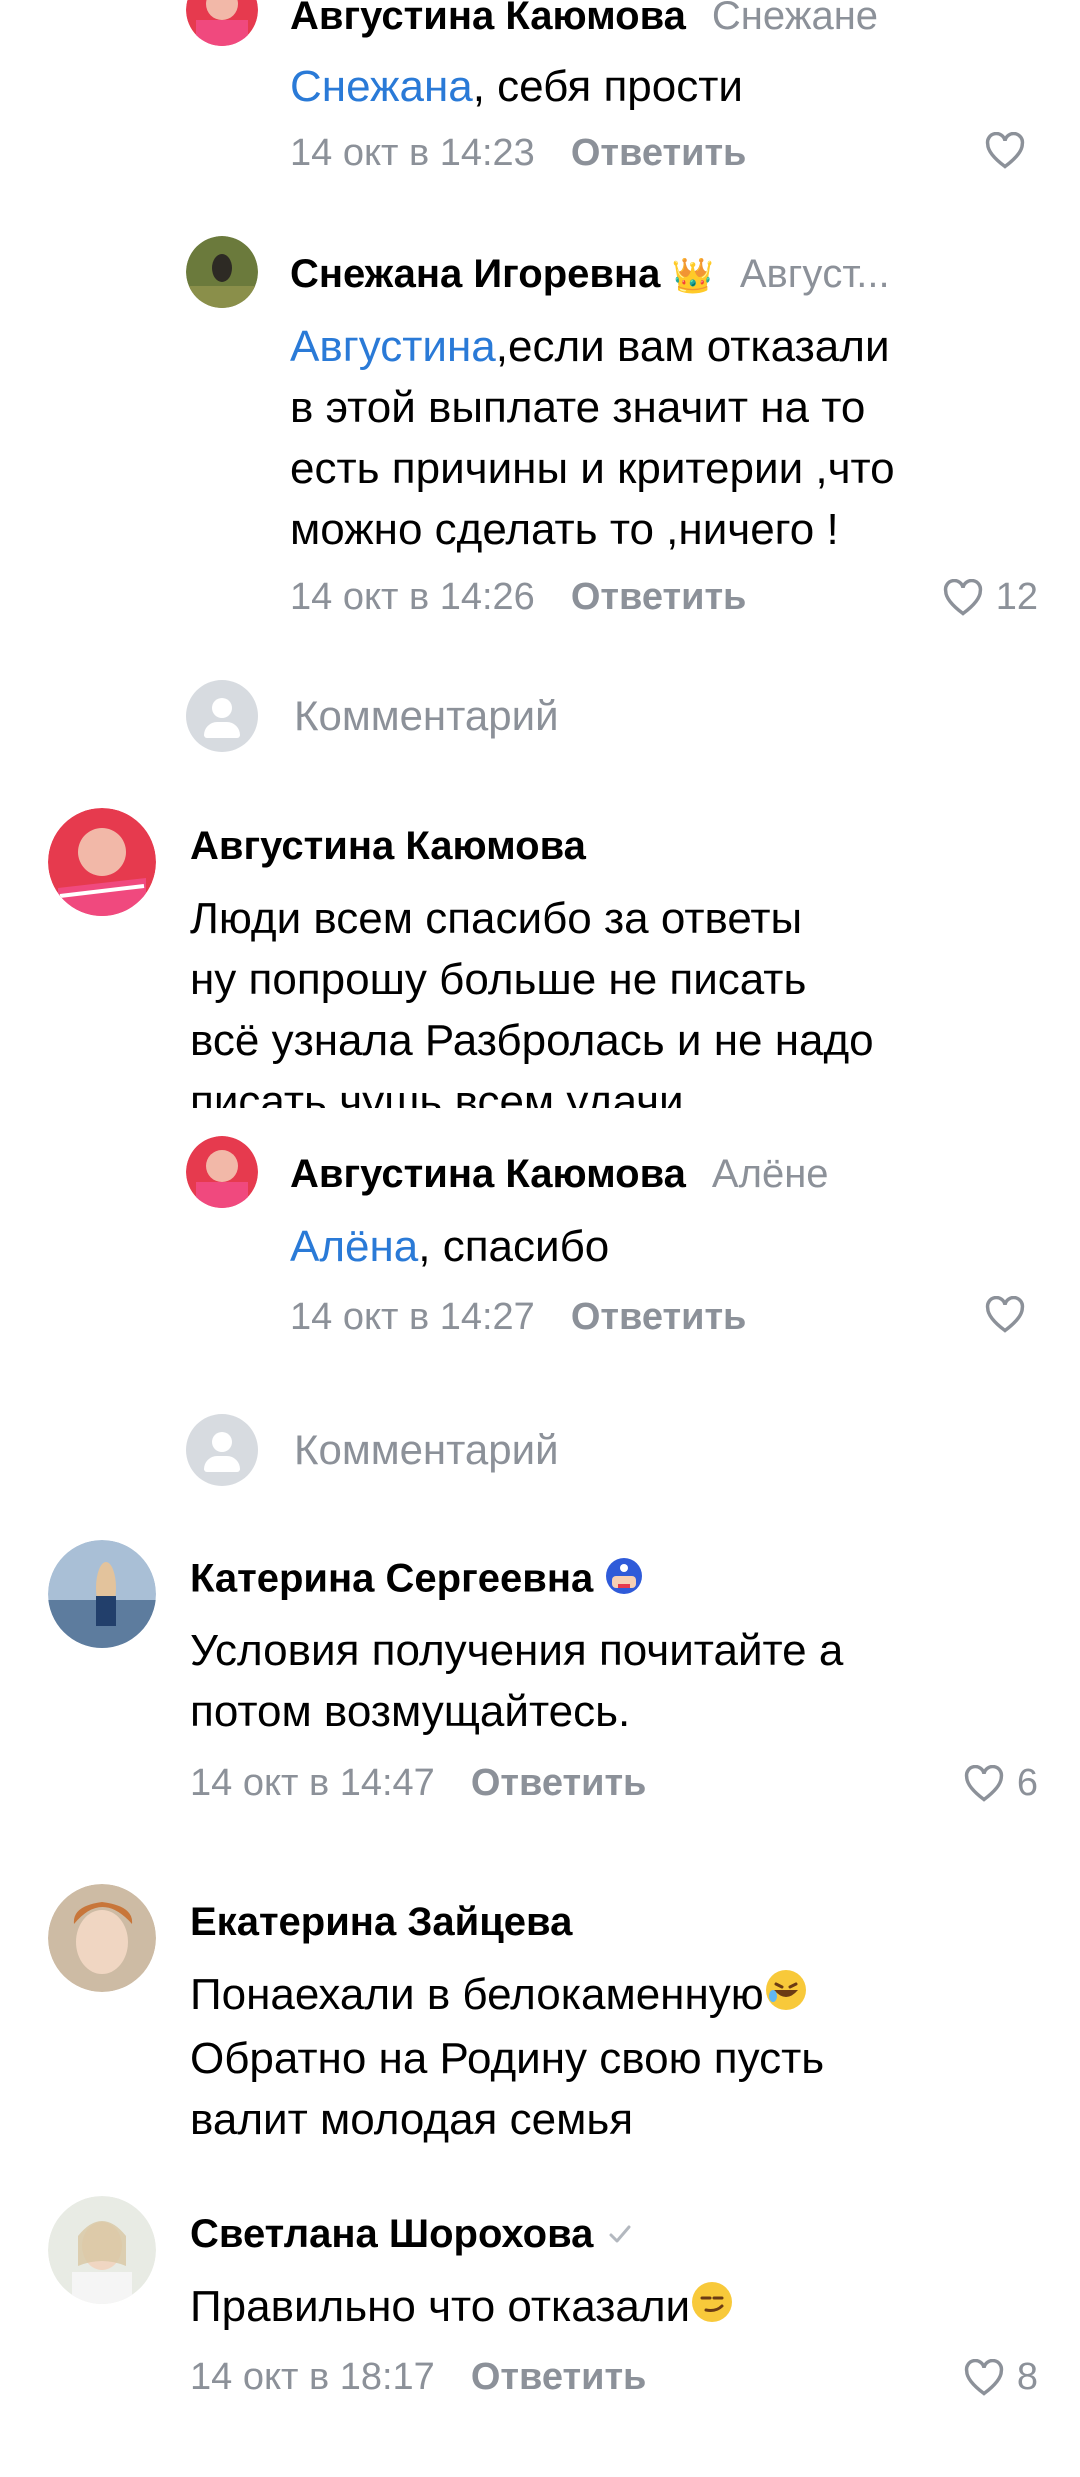 The image size is (1080, 2477). I want to click on rofl-emoji-icon, so click(786, 1997).